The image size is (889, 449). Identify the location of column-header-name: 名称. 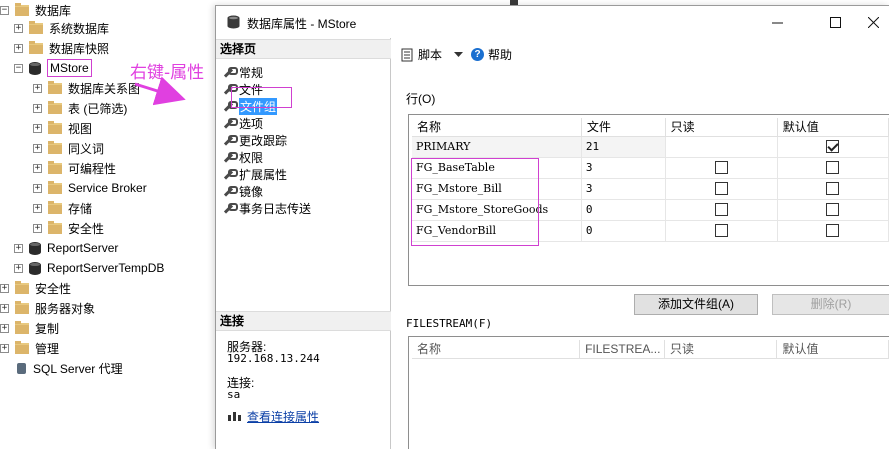
(497, 127).